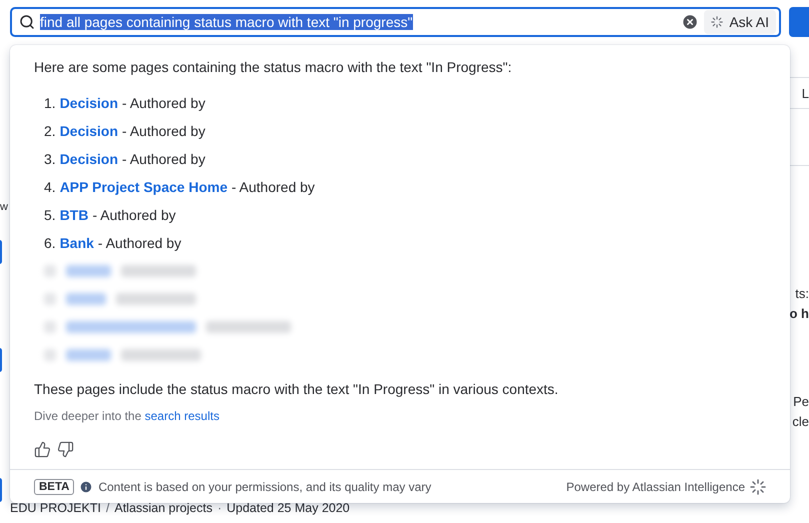  I want to click on item-number: 1., so click(50, 103).